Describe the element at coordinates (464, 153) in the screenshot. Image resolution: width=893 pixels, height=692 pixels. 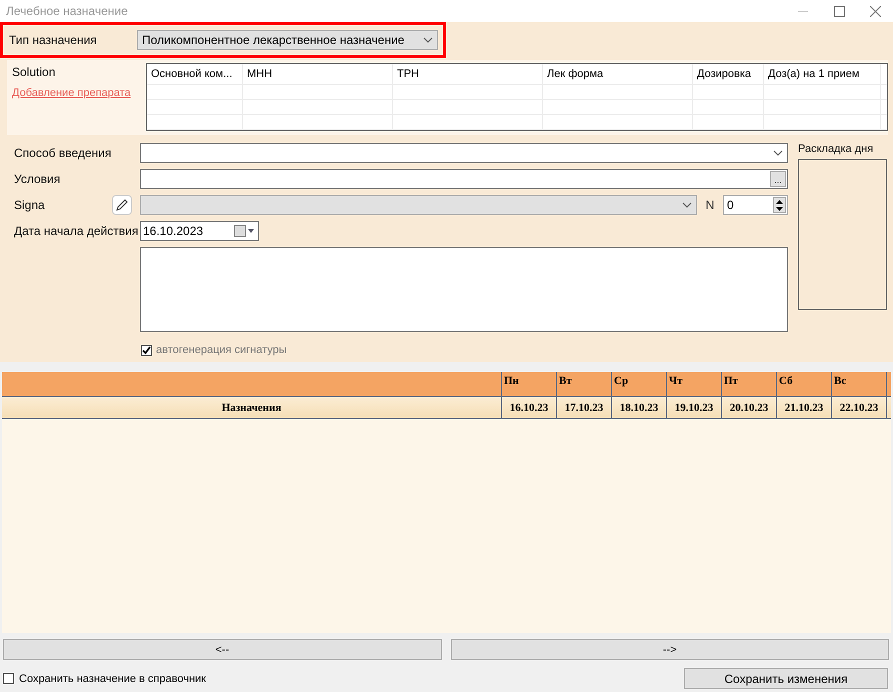
I see `route-dropdown` at that location.